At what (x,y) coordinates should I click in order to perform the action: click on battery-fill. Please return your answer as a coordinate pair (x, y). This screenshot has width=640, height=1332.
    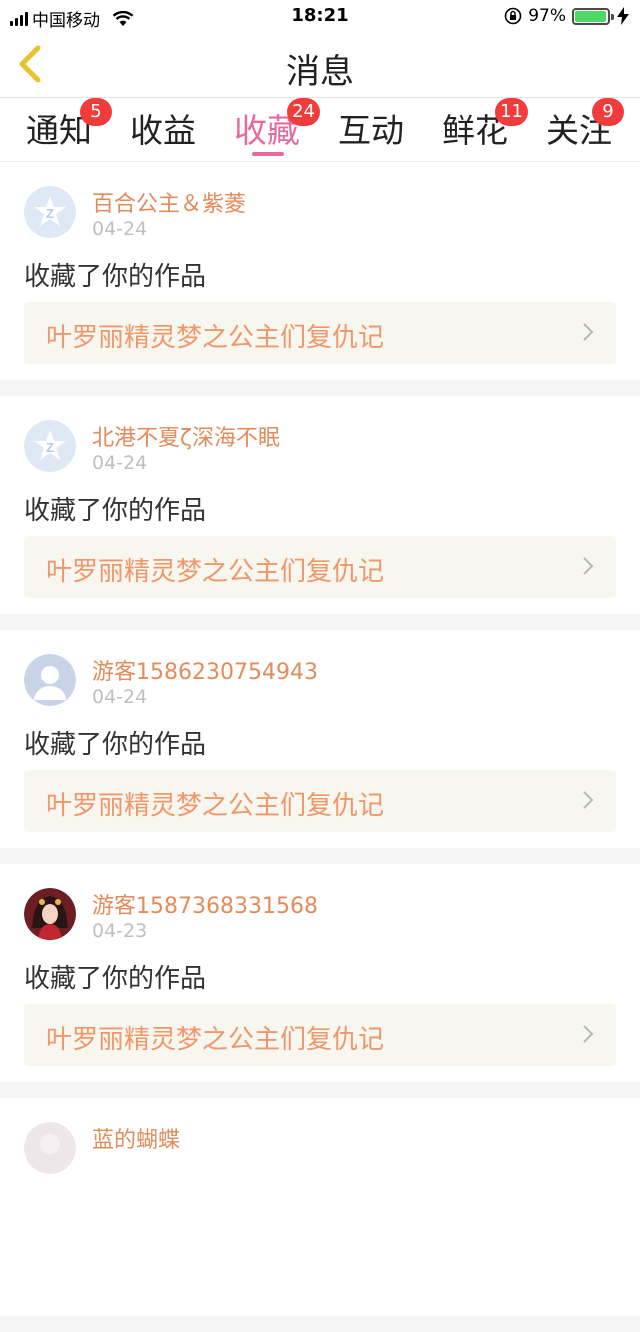
    Looking at the image, I should click on (591, 16).